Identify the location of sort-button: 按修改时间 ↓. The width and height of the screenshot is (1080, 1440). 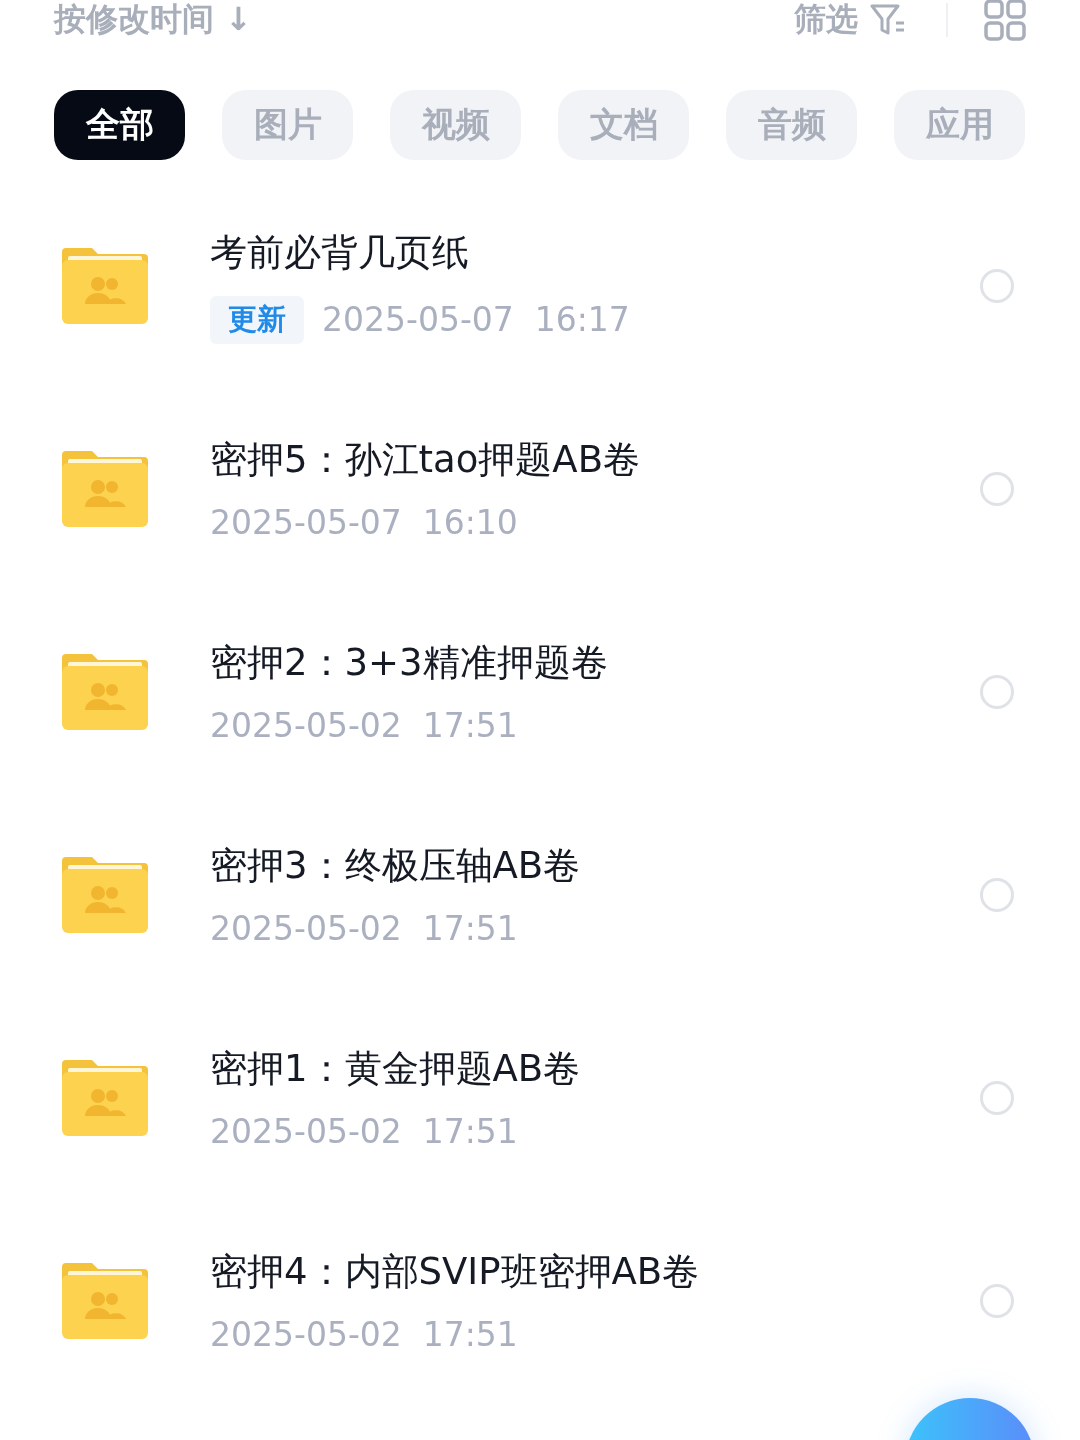
(153, 21).